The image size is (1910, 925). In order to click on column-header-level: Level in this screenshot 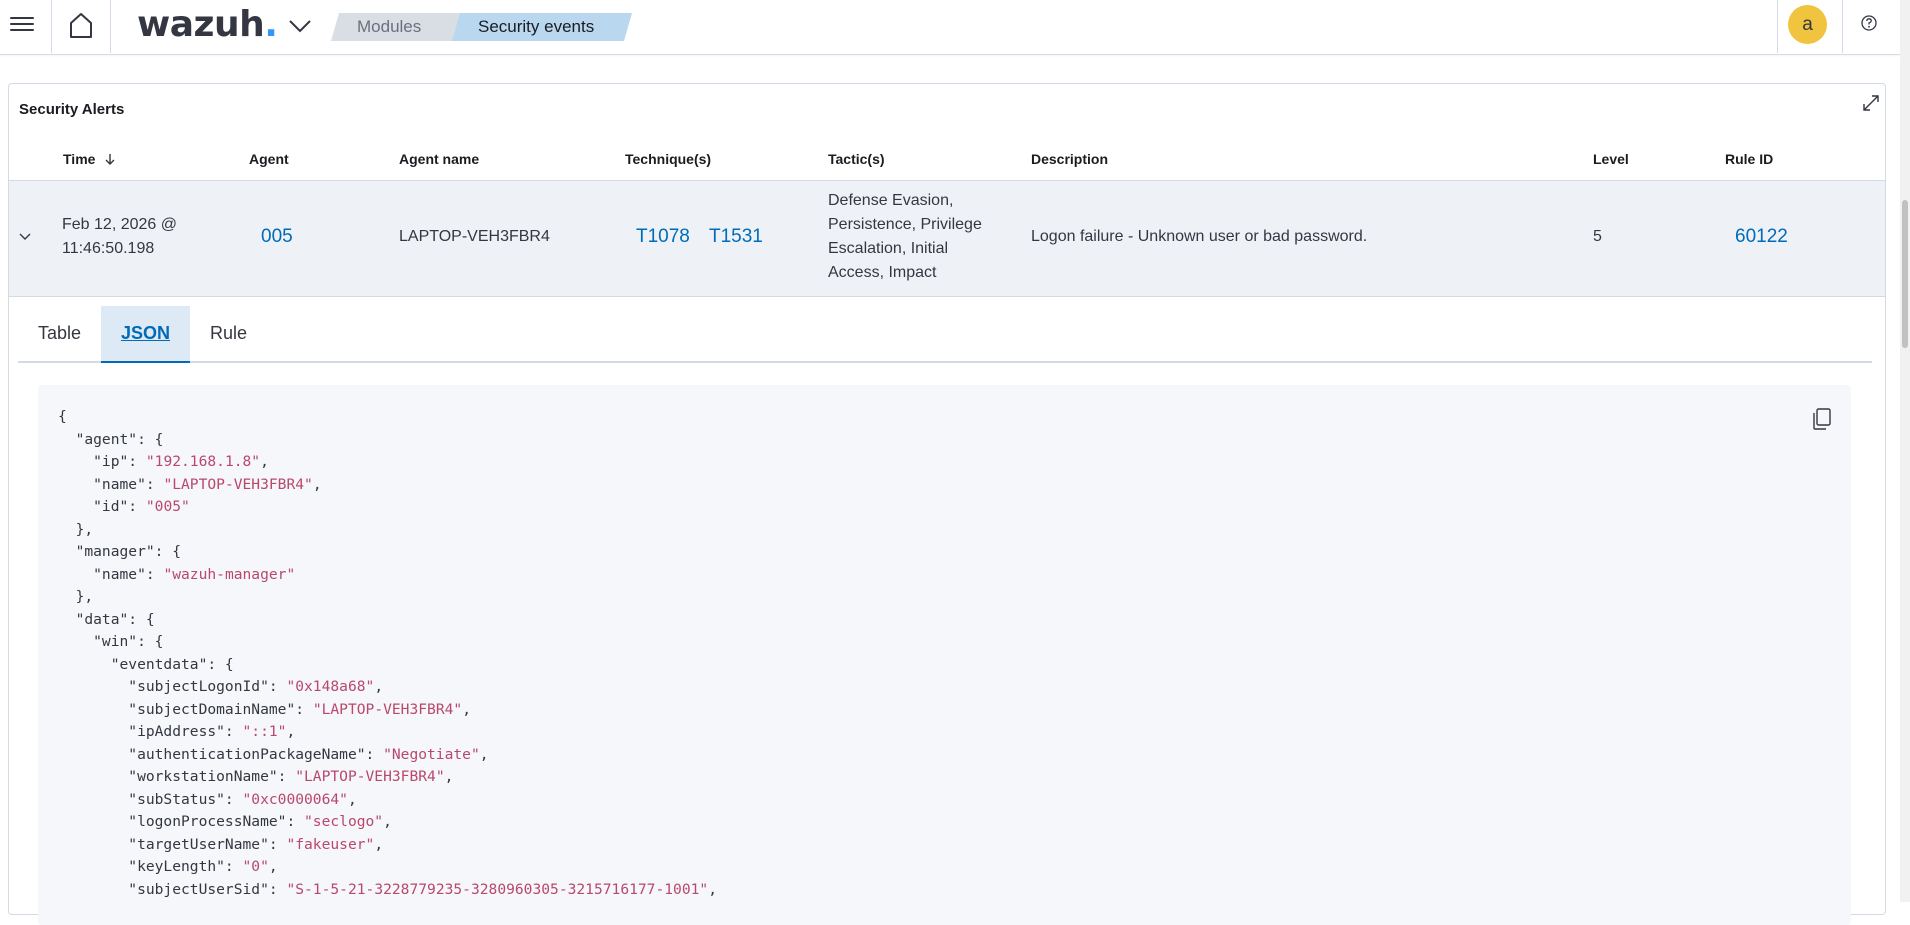, I will do `click(1611, 159)`.